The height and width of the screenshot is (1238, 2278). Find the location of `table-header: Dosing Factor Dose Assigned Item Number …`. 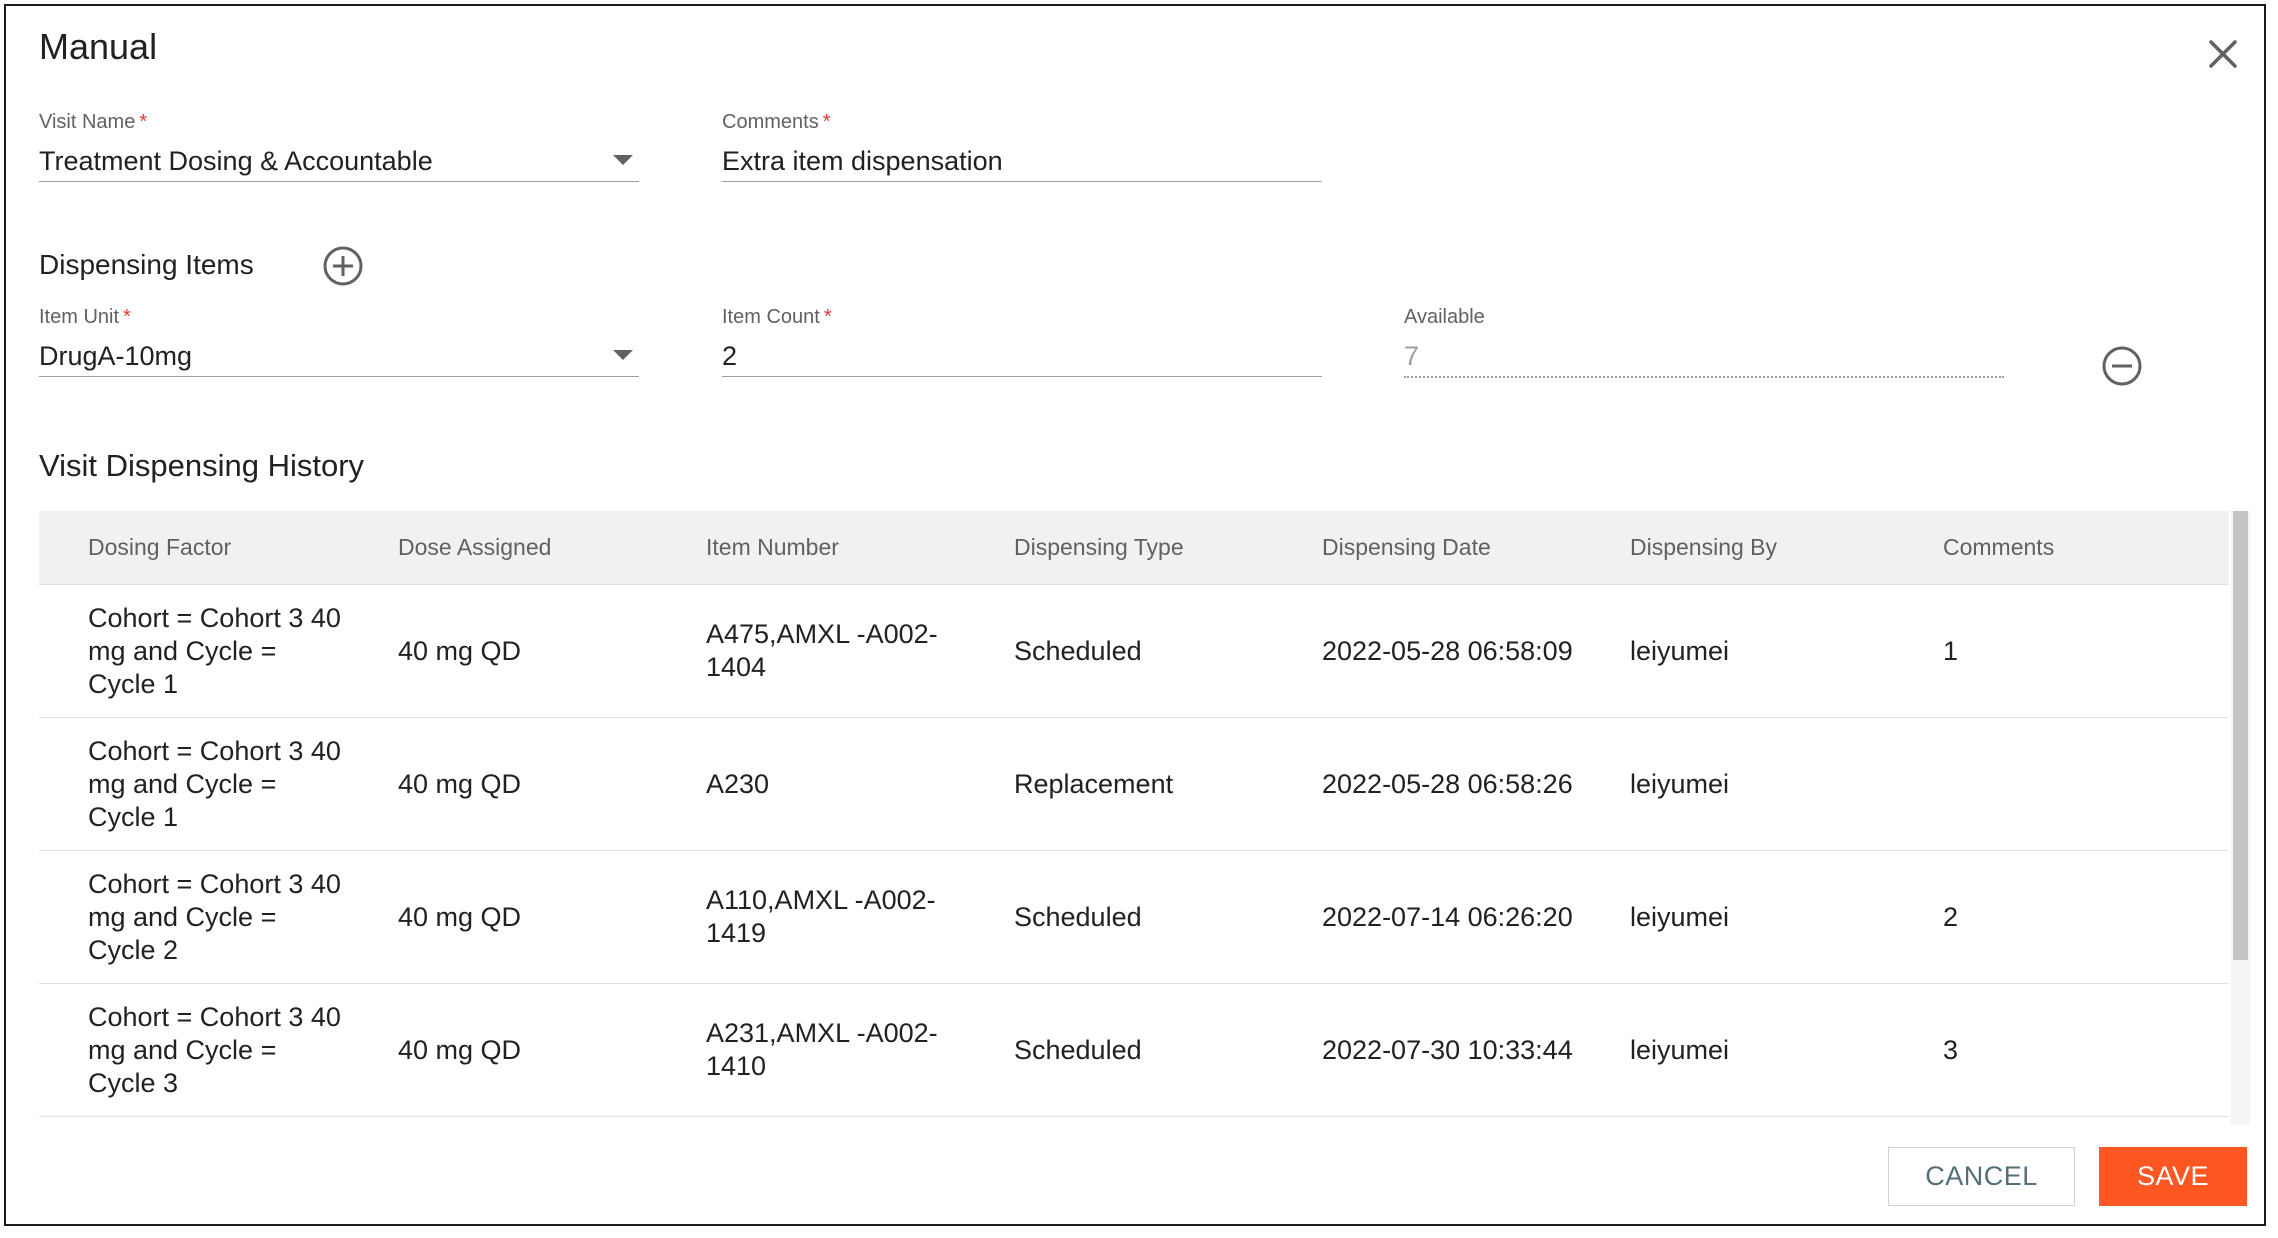

table-header: Dosing Factor Dose Assigned Item Number … is located at coordinates (1134, 548).